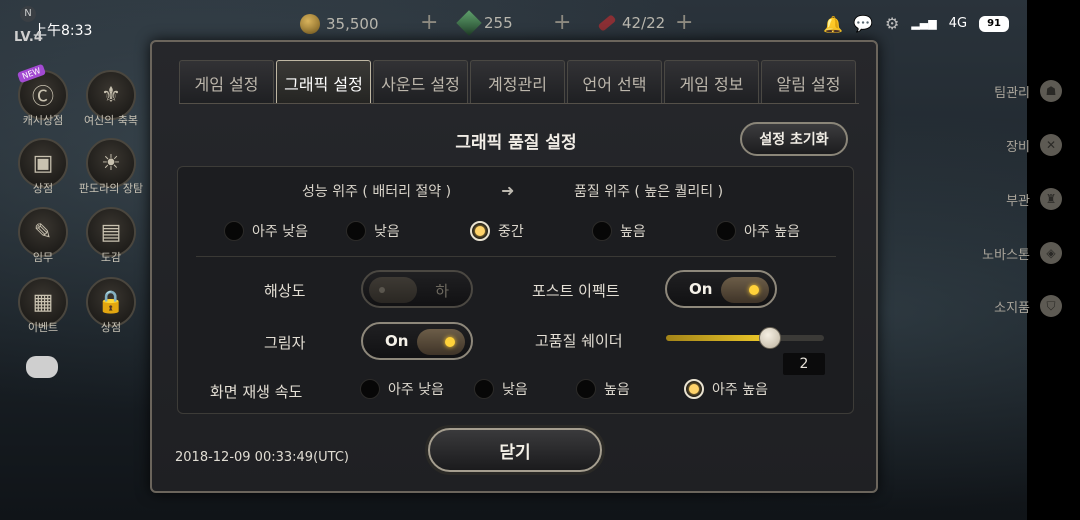 The width and height of the screenshot is (1080, 520). What do you see at coordinates (285, 343) in the screenshot?
I see `shadow-label: 그림자` at bounding box center [285, 343].